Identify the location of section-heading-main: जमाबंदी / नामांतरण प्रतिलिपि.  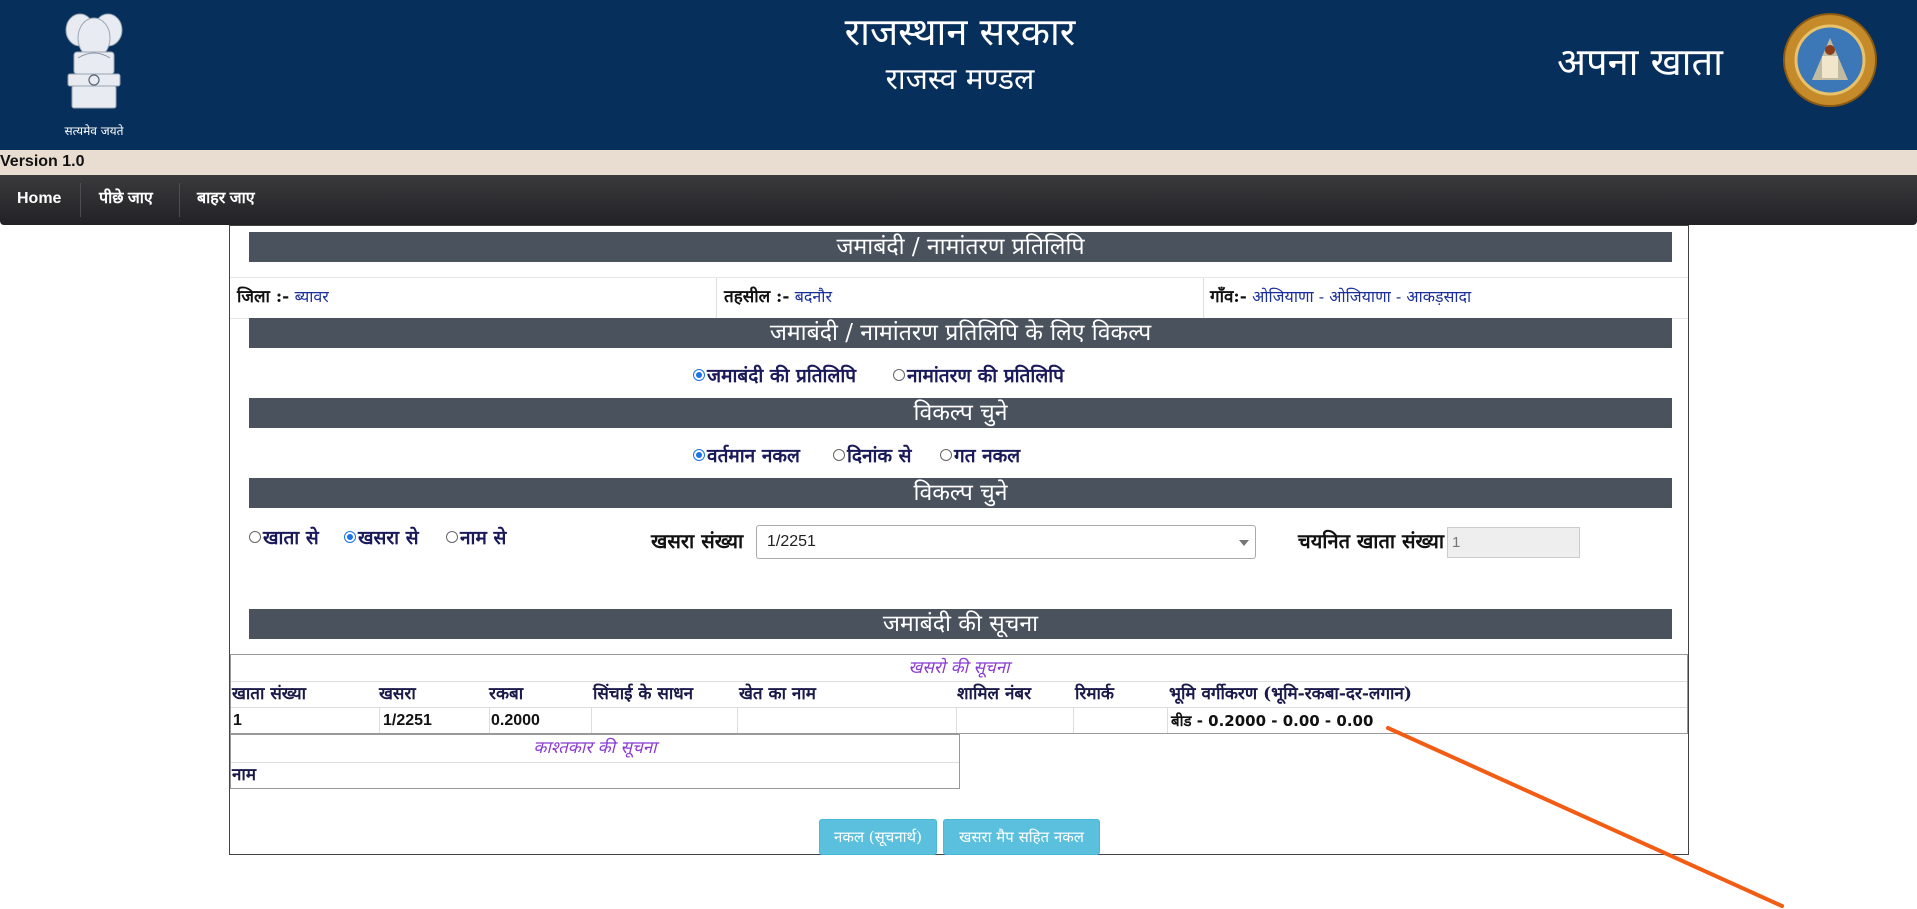
(960, 247).